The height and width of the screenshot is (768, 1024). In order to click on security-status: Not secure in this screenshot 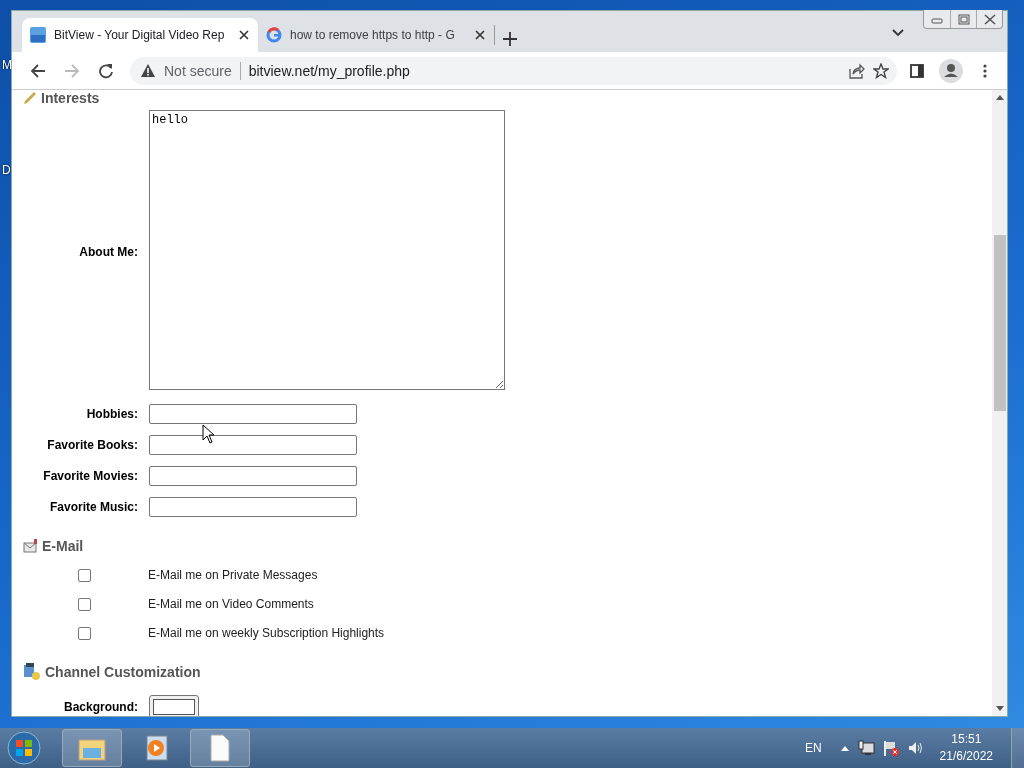, I will do `click(198, 70)`.